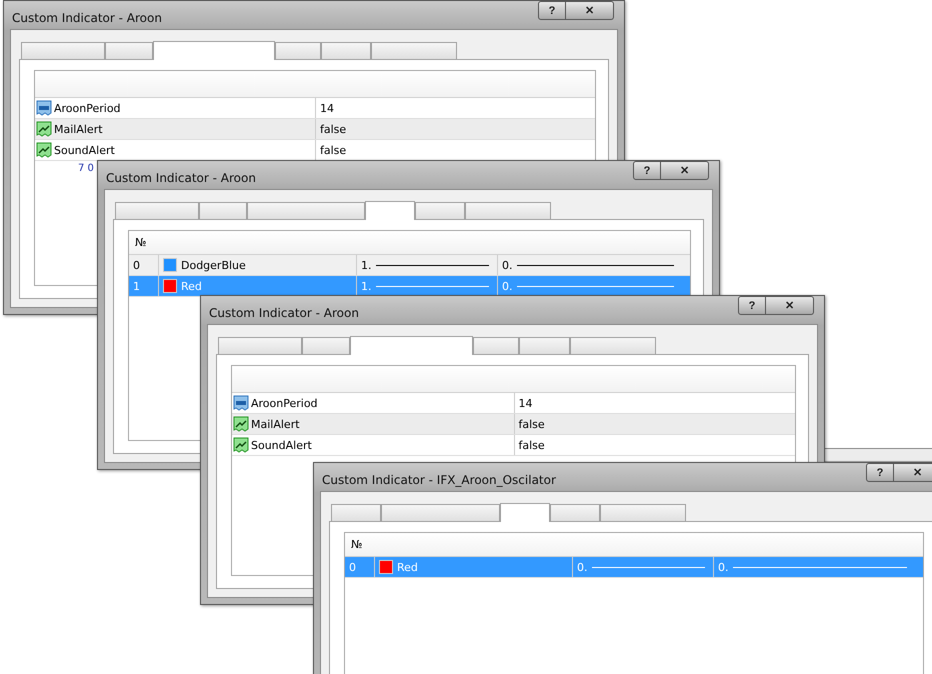  I want to click on row-number: 1, so click(136, 286).